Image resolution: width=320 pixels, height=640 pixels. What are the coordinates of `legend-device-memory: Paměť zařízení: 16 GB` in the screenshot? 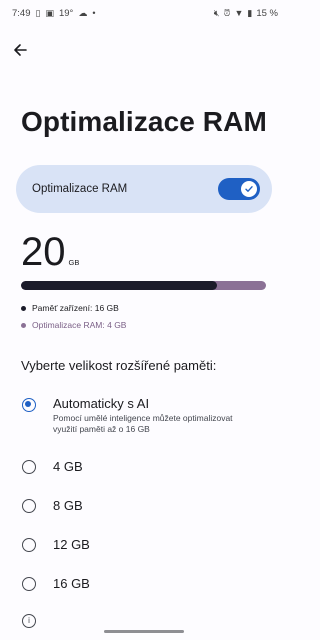 It's located at (70, 308).